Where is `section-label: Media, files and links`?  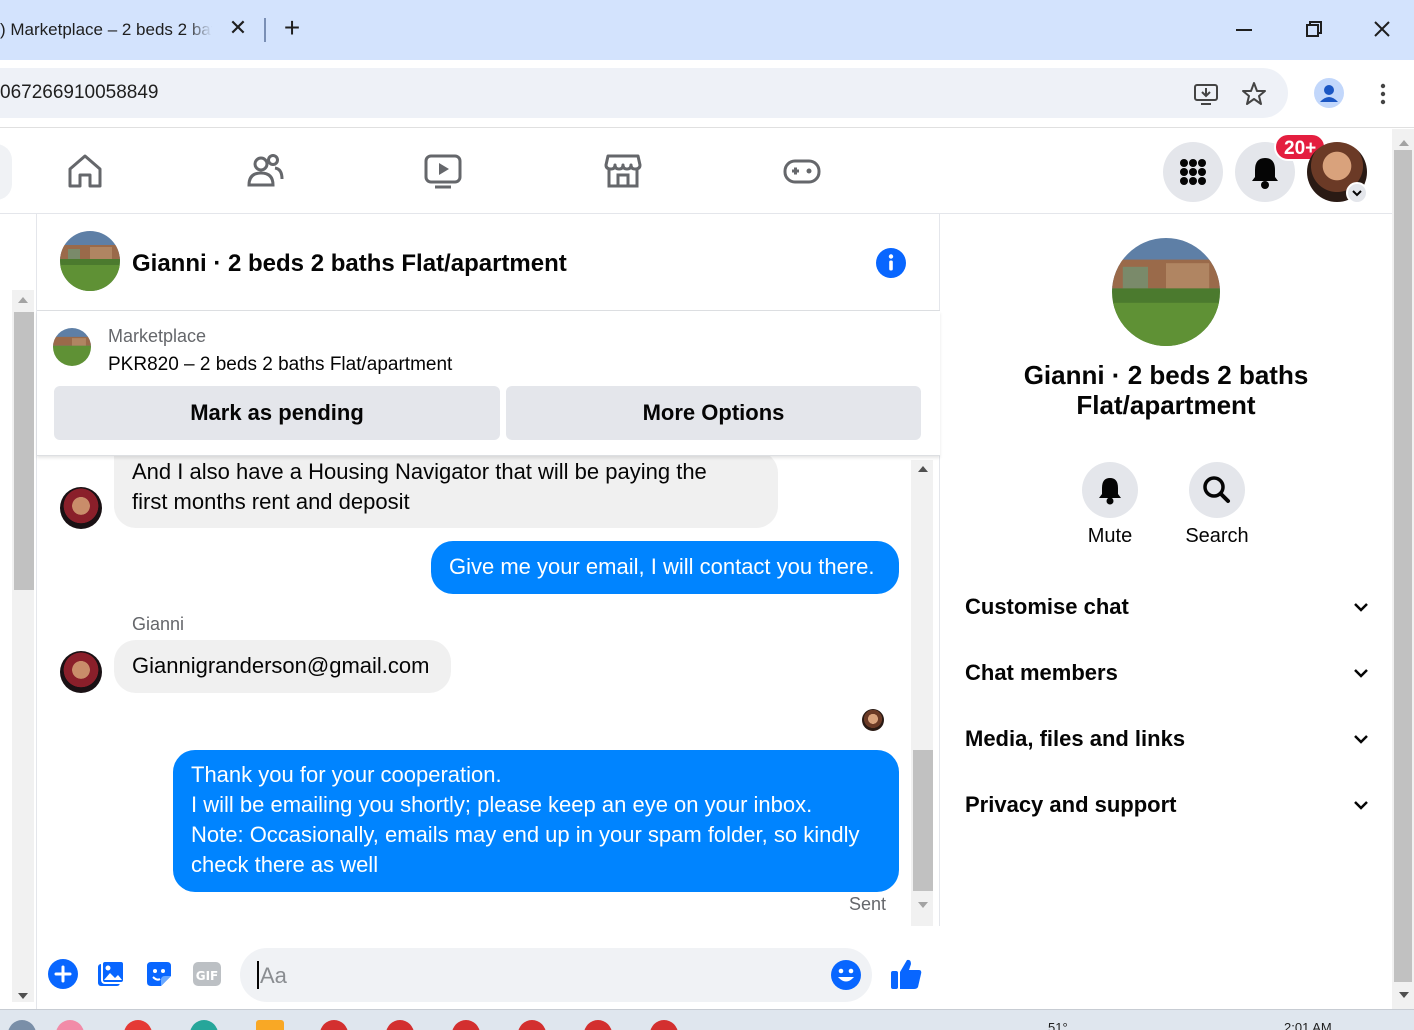
section-label: Media, files and links is located at coordinates (1075, 738).